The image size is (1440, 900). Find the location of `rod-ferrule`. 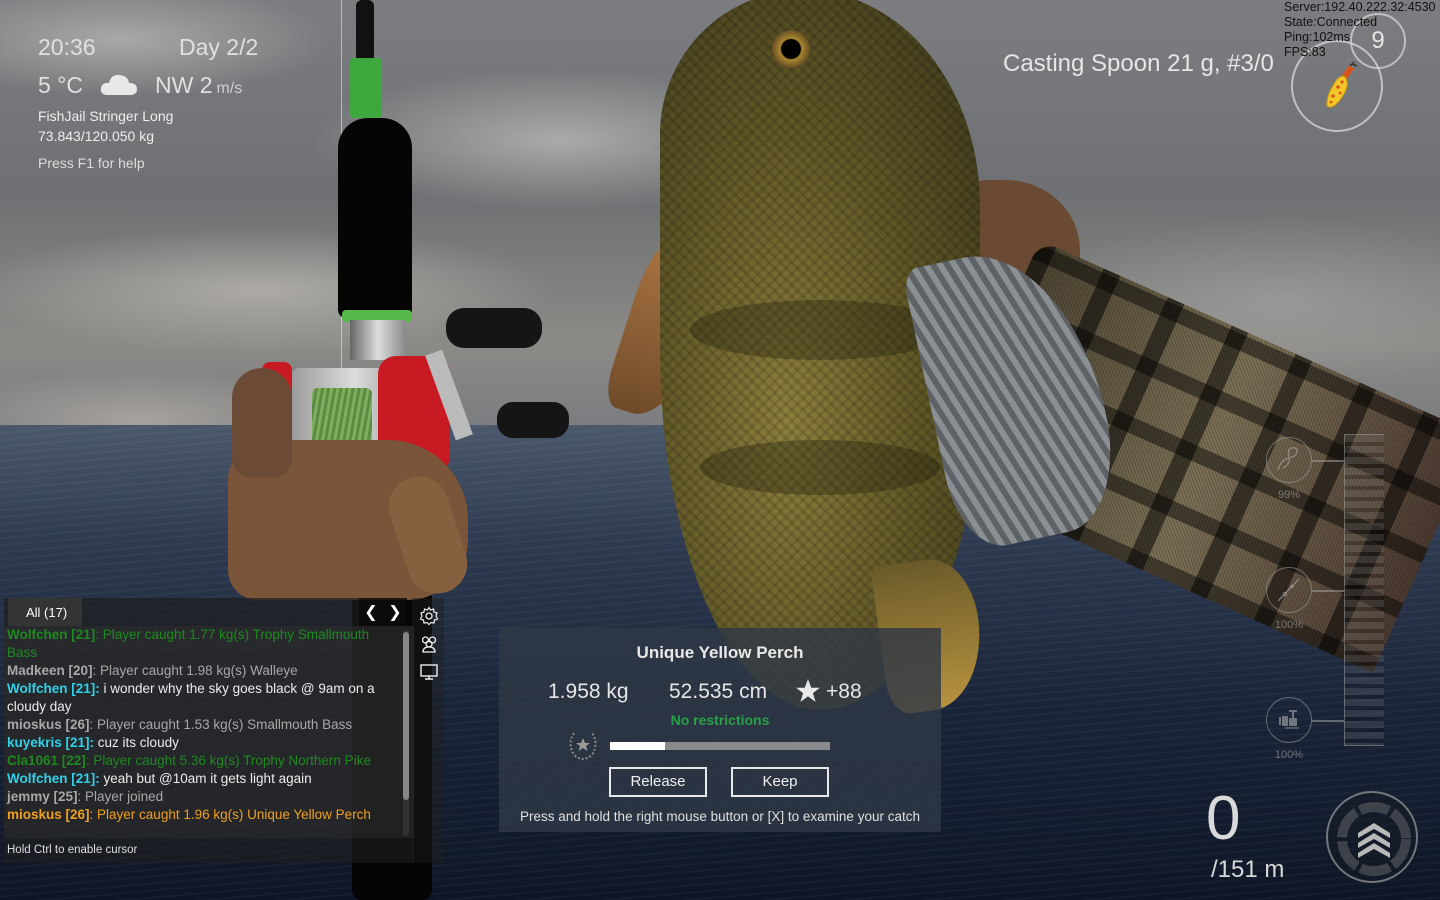

rod-ferrule is located at coordinates (378, 340).